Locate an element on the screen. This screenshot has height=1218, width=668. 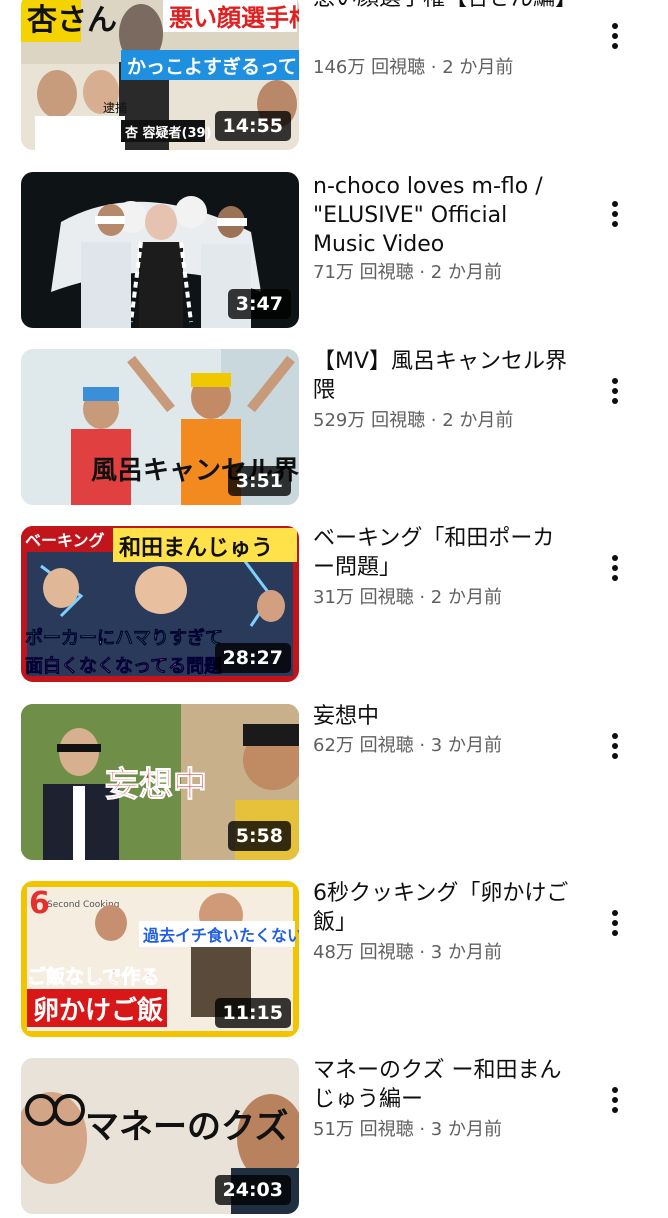
thumb-text: 卵かけご飯 is located at coordinates (98, 1010).